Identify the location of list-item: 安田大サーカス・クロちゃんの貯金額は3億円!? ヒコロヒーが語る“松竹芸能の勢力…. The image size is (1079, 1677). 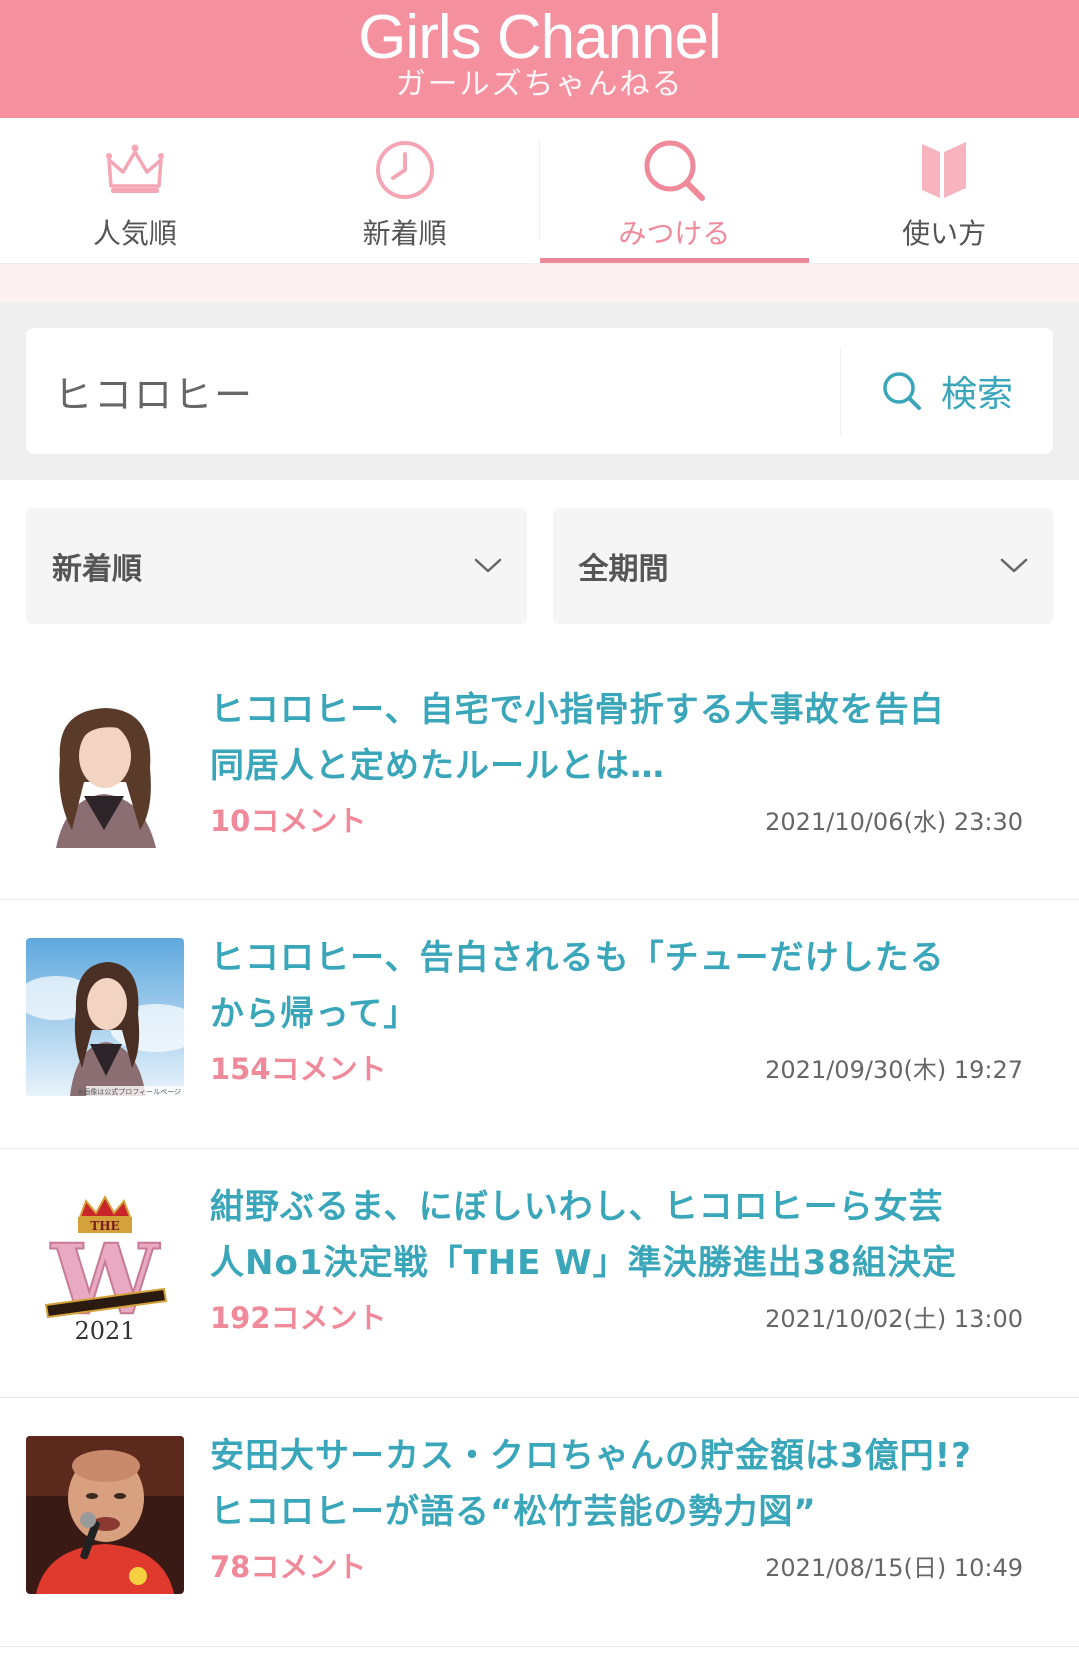
(539, 1522).